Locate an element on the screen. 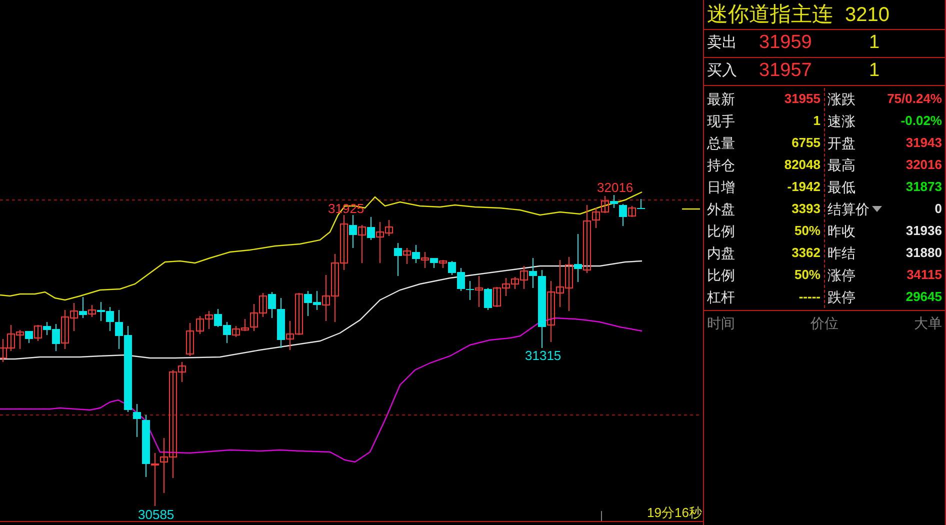 This screenshot has height=525, width=946. quote-label: 最高 is located at coordinates (842, 165).